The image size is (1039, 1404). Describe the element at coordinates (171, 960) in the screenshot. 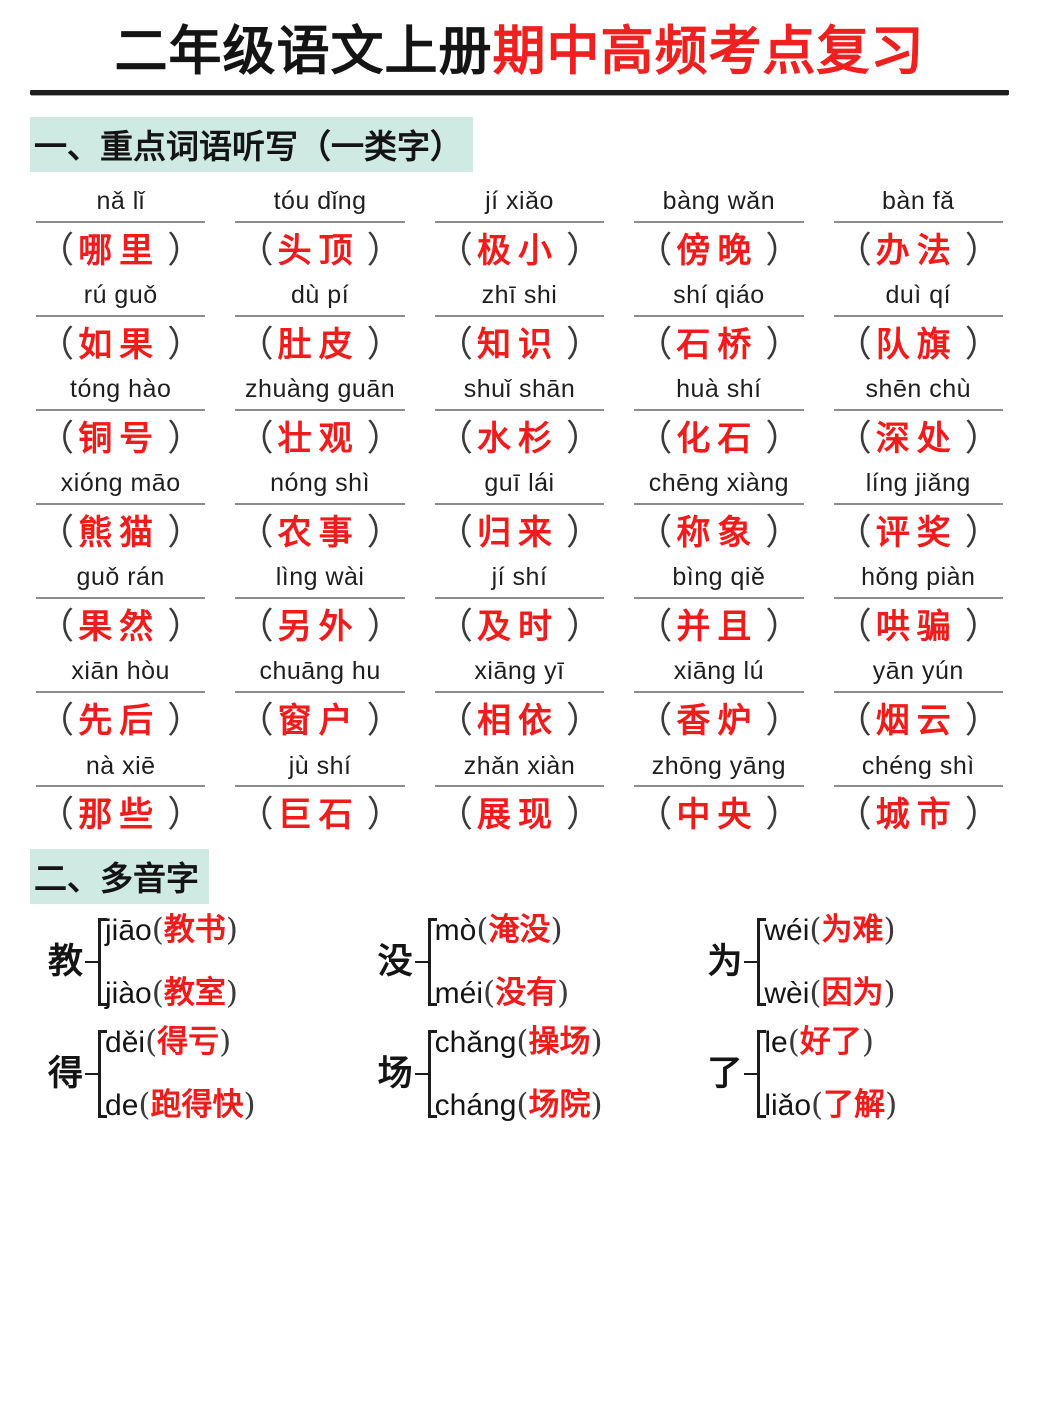

I see `reading-list: jiāo (教书) jiào (教室)` at that location.